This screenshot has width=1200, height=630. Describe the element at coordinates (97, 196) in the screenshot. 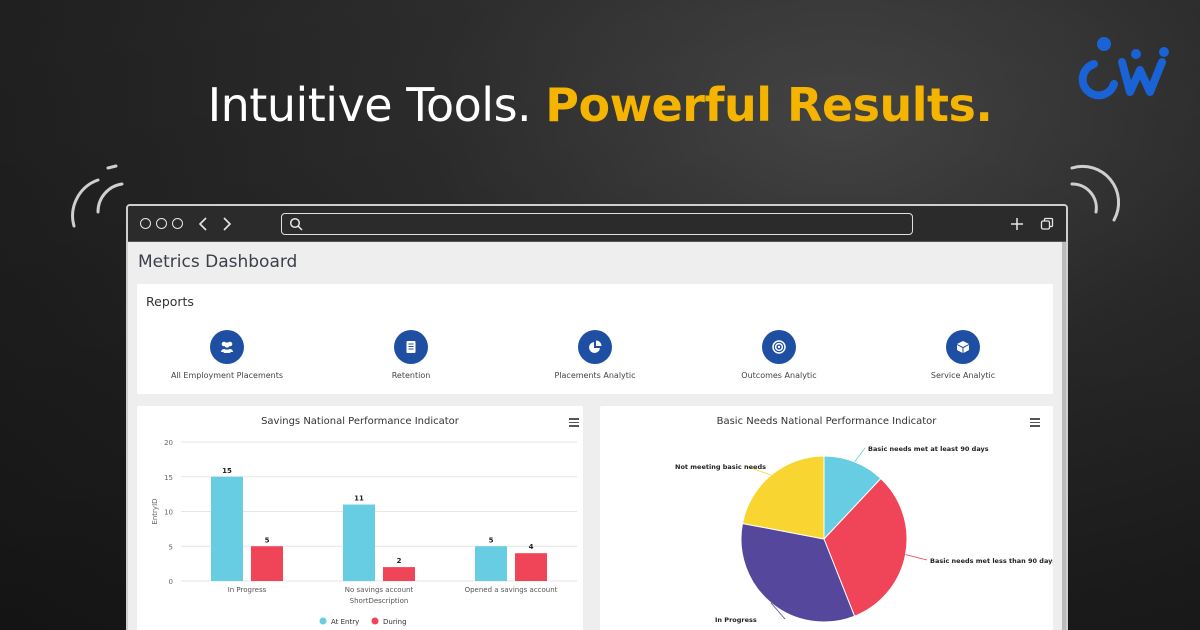

I see `signal-waves-left-icon` at that location.